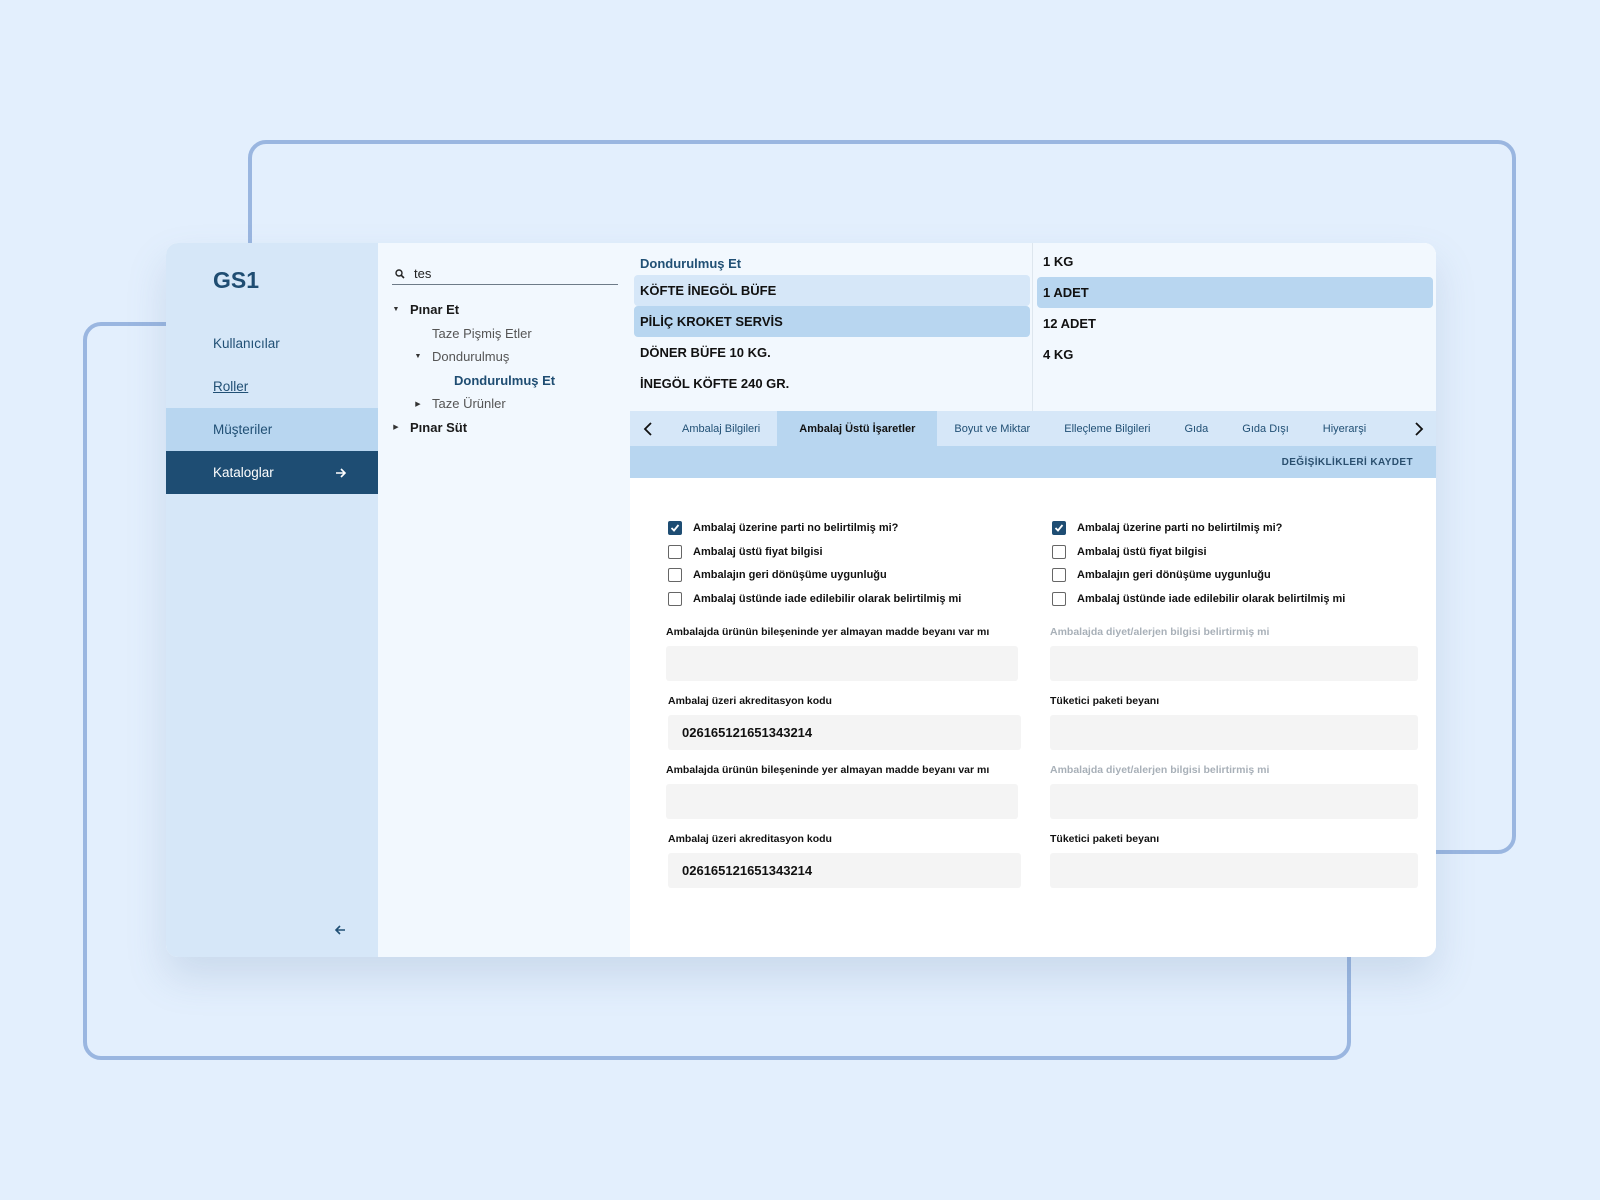 The height and width of the screenshot is (1200, 1600). Describe the element at coordinates (1235, 292) in the screenshot. I see `list-item-selected: 1 ADET` at that location.